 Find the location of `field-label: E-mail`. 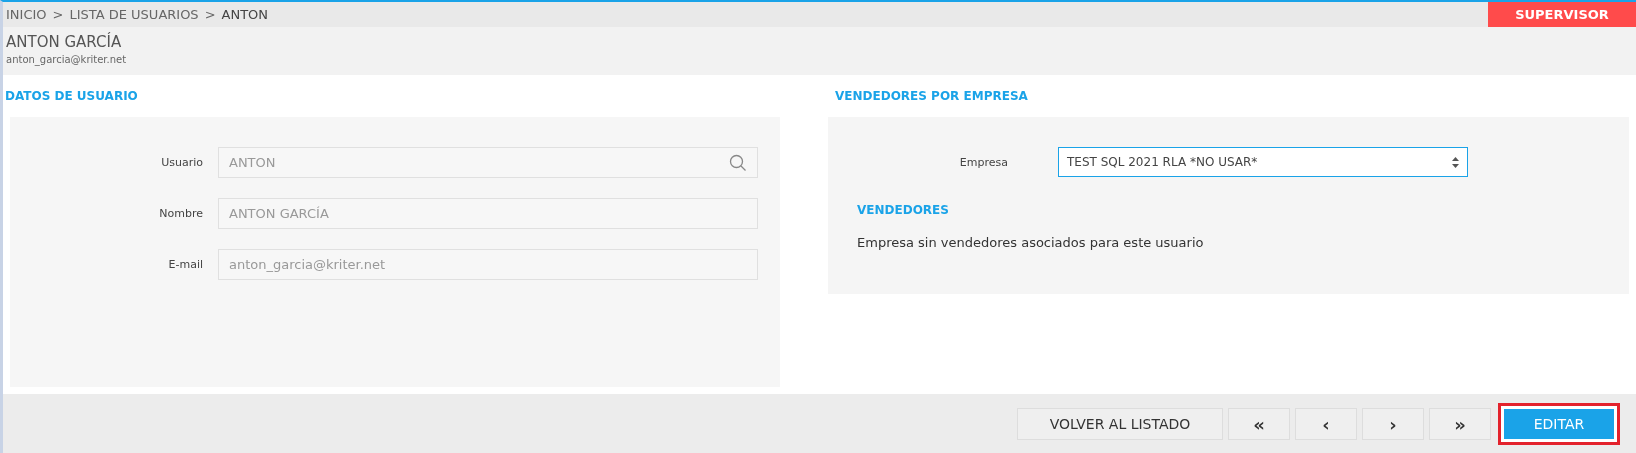

field-label: E-mail is located at coordinates (185, 264).